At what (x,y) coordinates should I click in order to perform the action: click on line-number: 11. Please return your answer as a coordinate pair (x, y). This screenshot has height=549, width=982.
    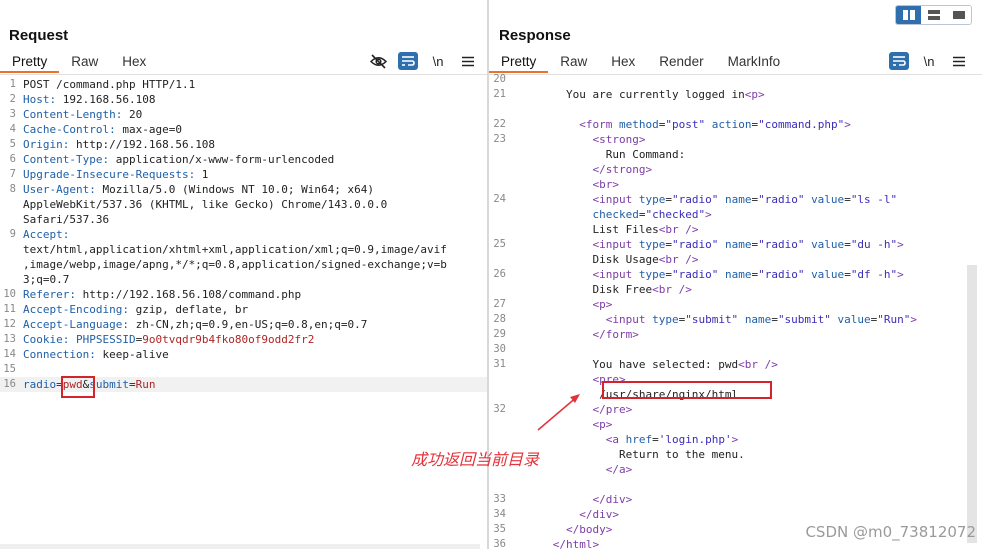
    Looking at the image, I should click on (9, 309).